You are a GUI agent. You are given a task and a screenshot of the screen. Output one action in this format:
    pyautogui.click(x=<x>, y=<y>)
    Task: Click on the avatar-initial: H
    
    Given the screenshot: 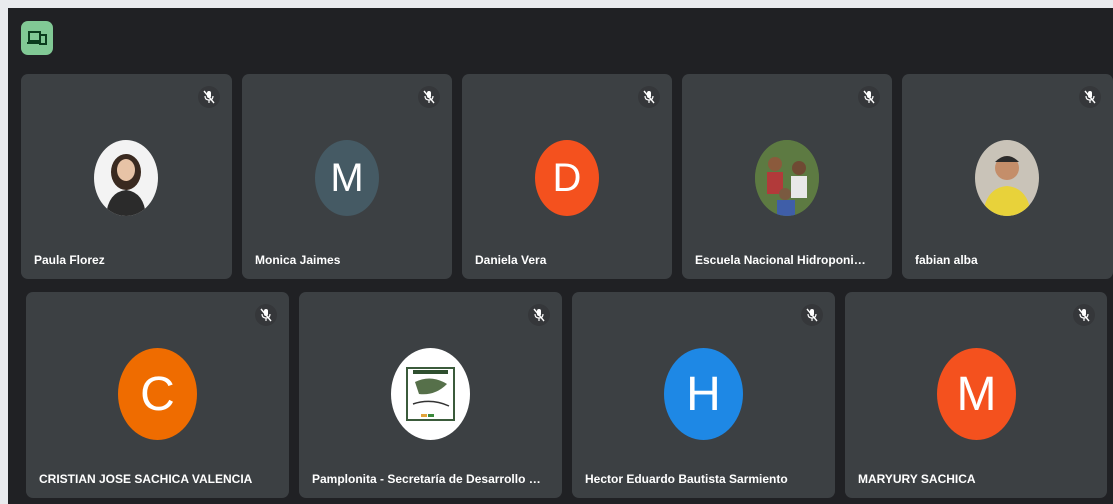 What is the action you would take?
    pyautogui.click(x=703, y=394)
    